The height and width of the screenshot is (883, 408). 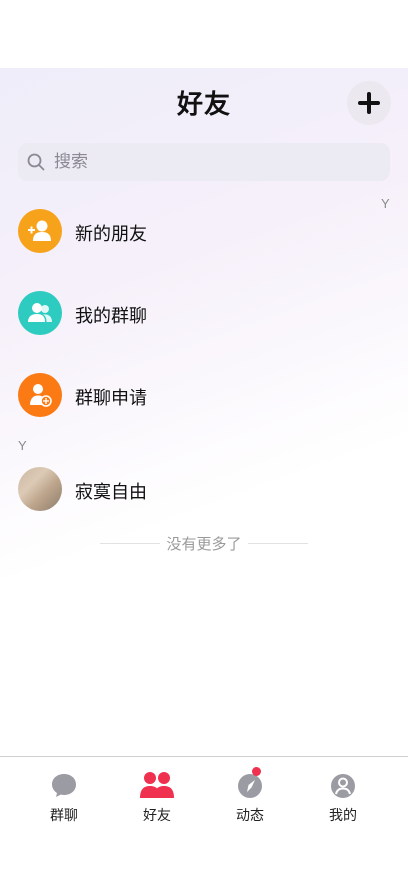 I want to click on my-groups-row: 我的群聊, so click(x=204, y=314).